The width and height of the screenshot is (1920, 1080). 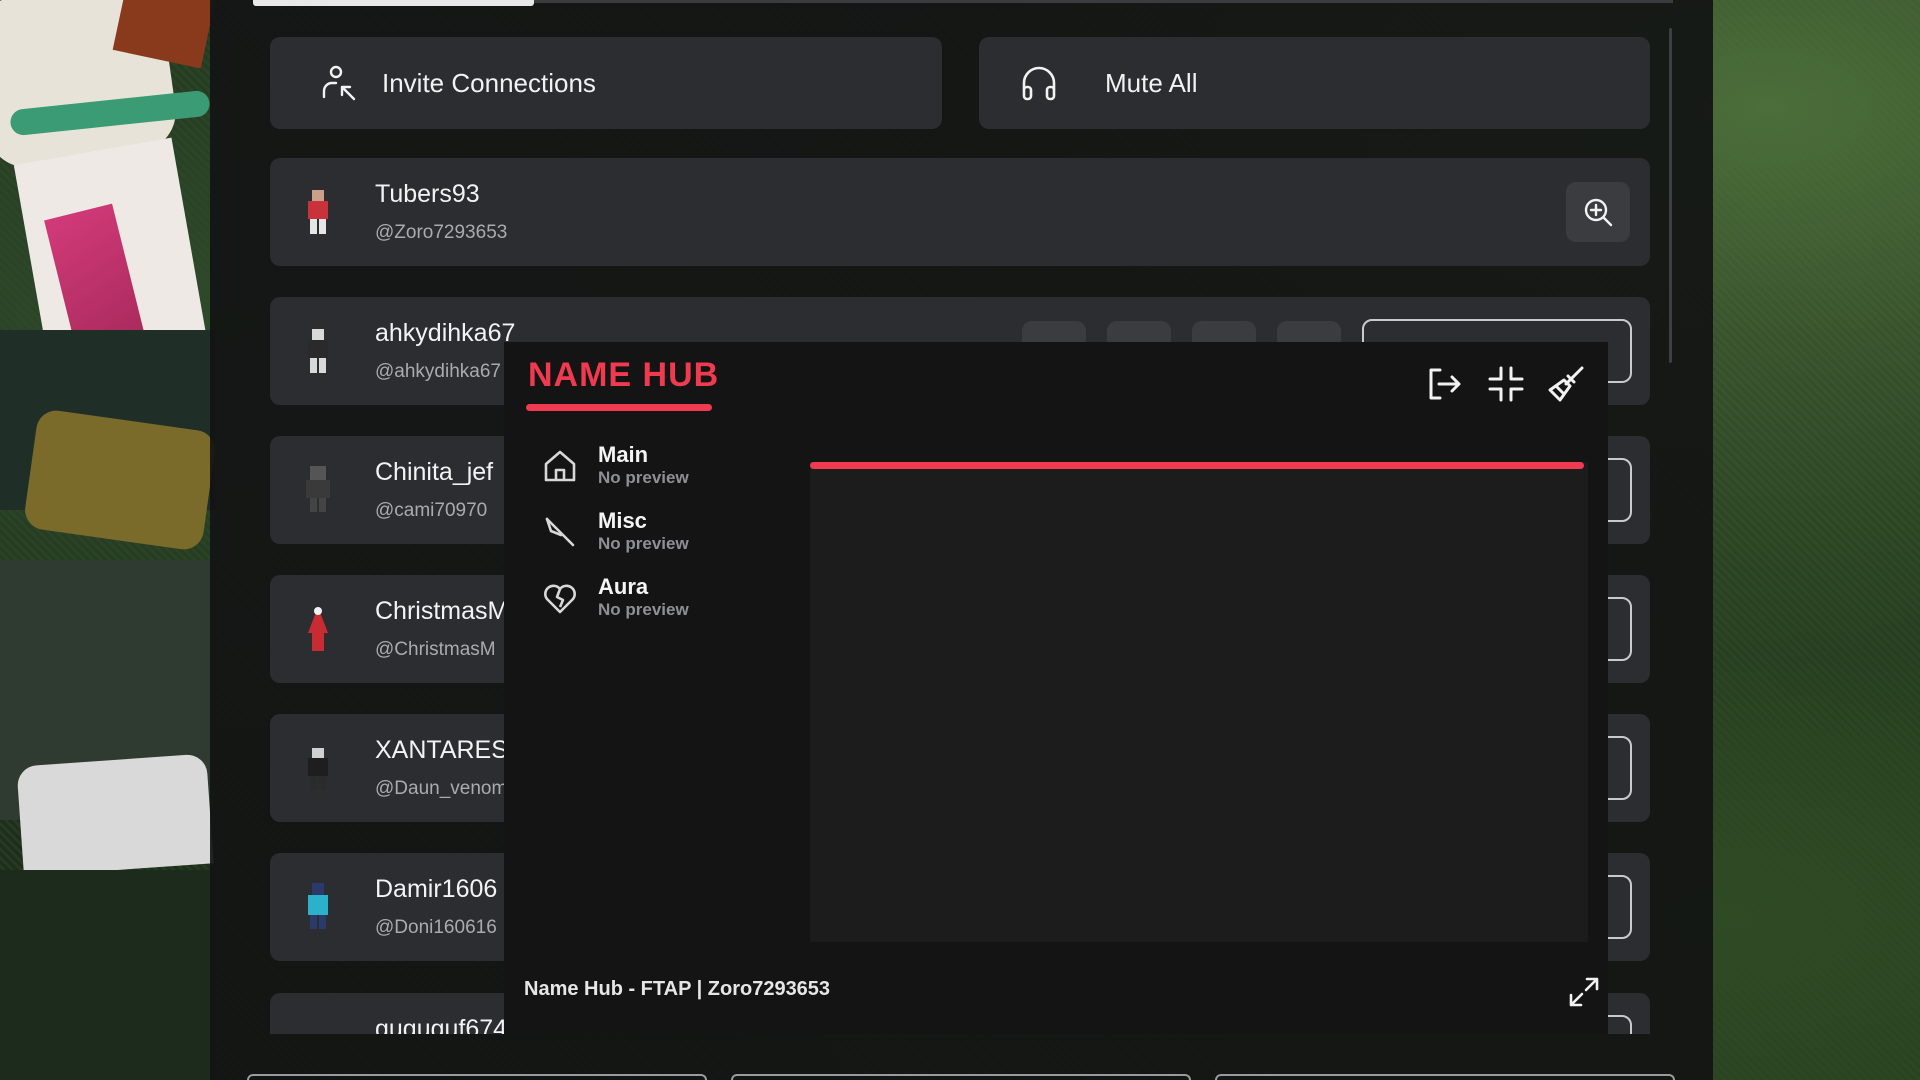 I want to click on hub-minimize-button, so click(x=1506, y=384).